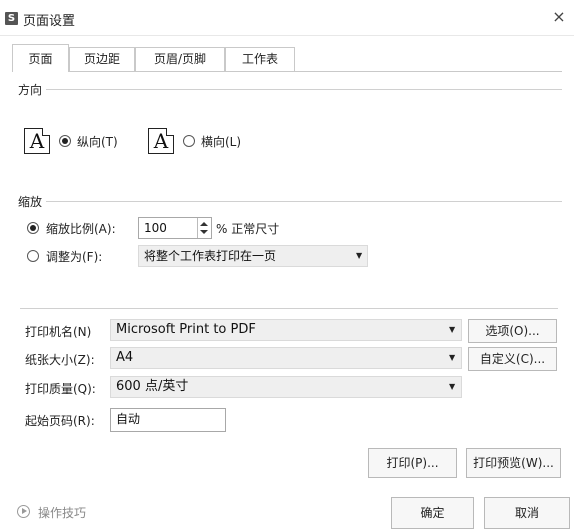 The width and height of the screenshot is (574, 532). Describe the element at coordinates (248, 229) in the screenshot. I see `scale-ratio-suffix: % 正常尺寸` at that location.